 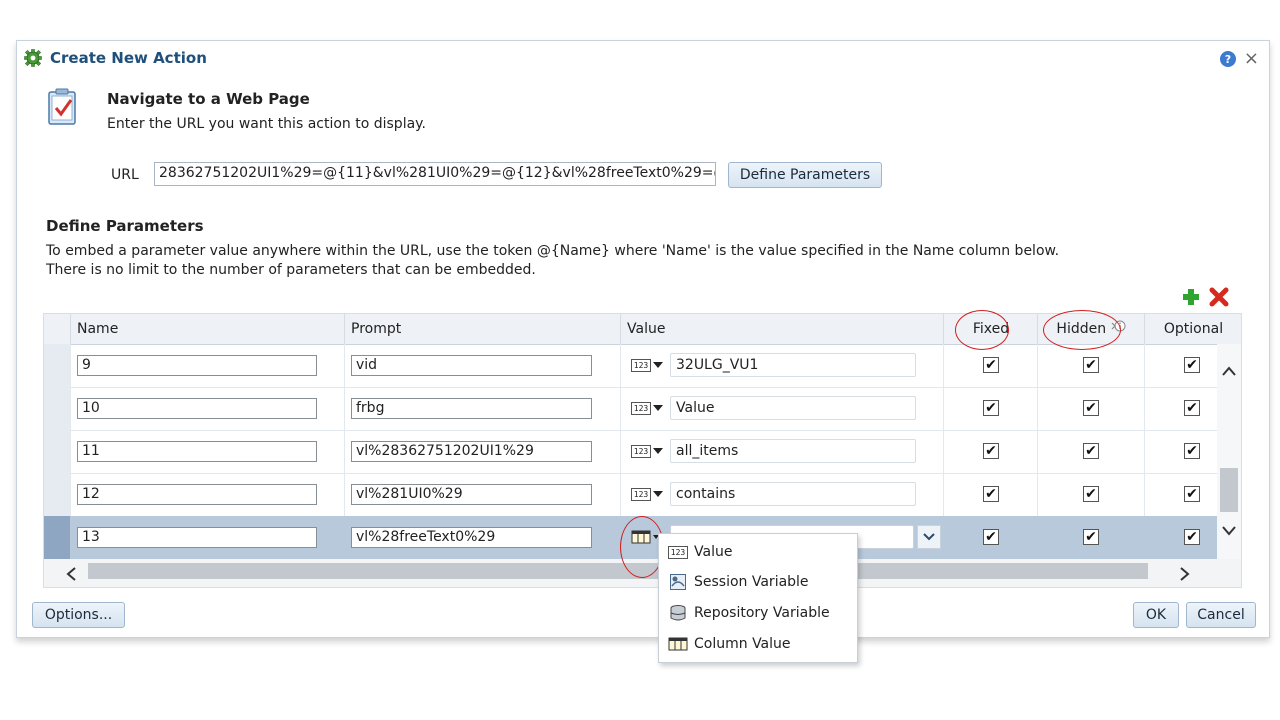 I want to click on dialog-title: Create New Action, so click(x=128, y=58).